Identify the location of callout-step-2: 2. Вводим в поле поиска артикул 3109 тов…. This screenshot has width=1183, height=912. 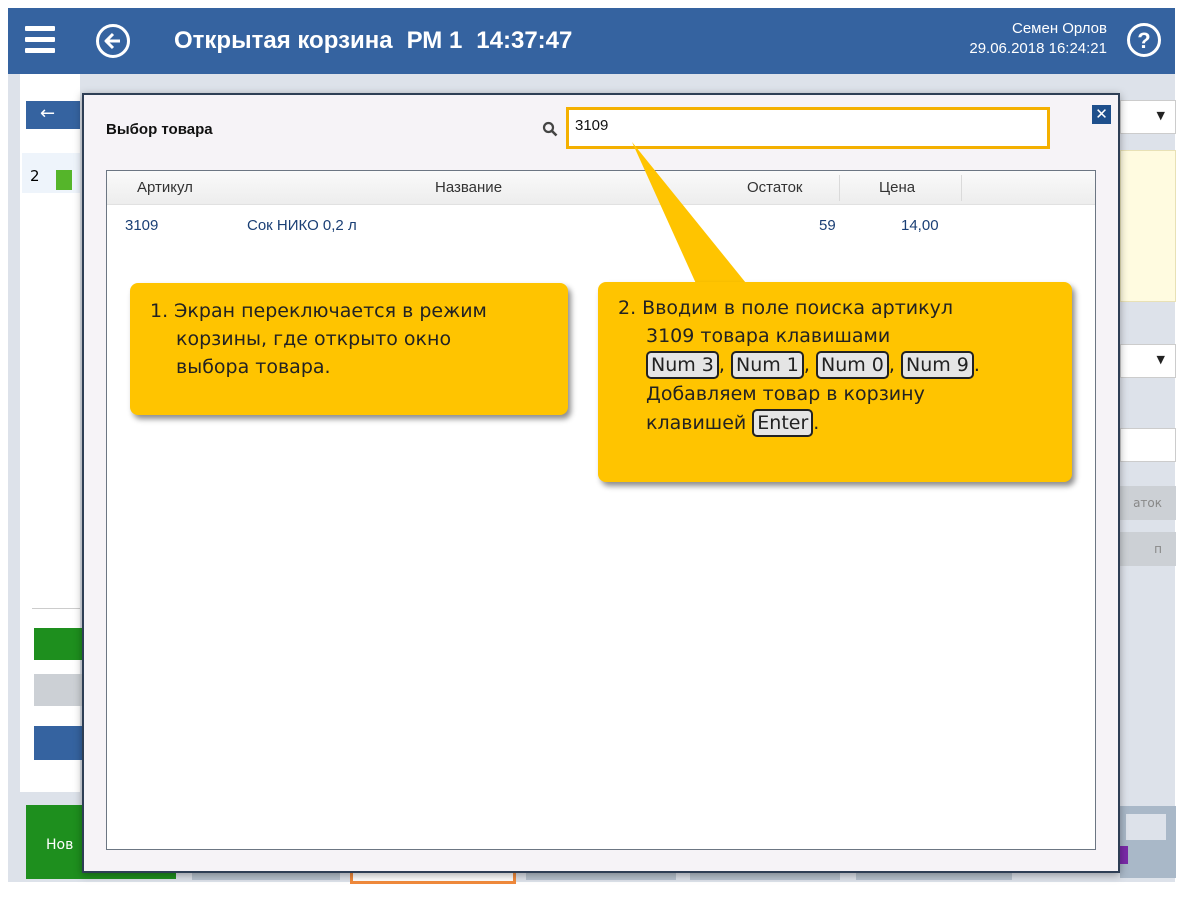
(835, 382).